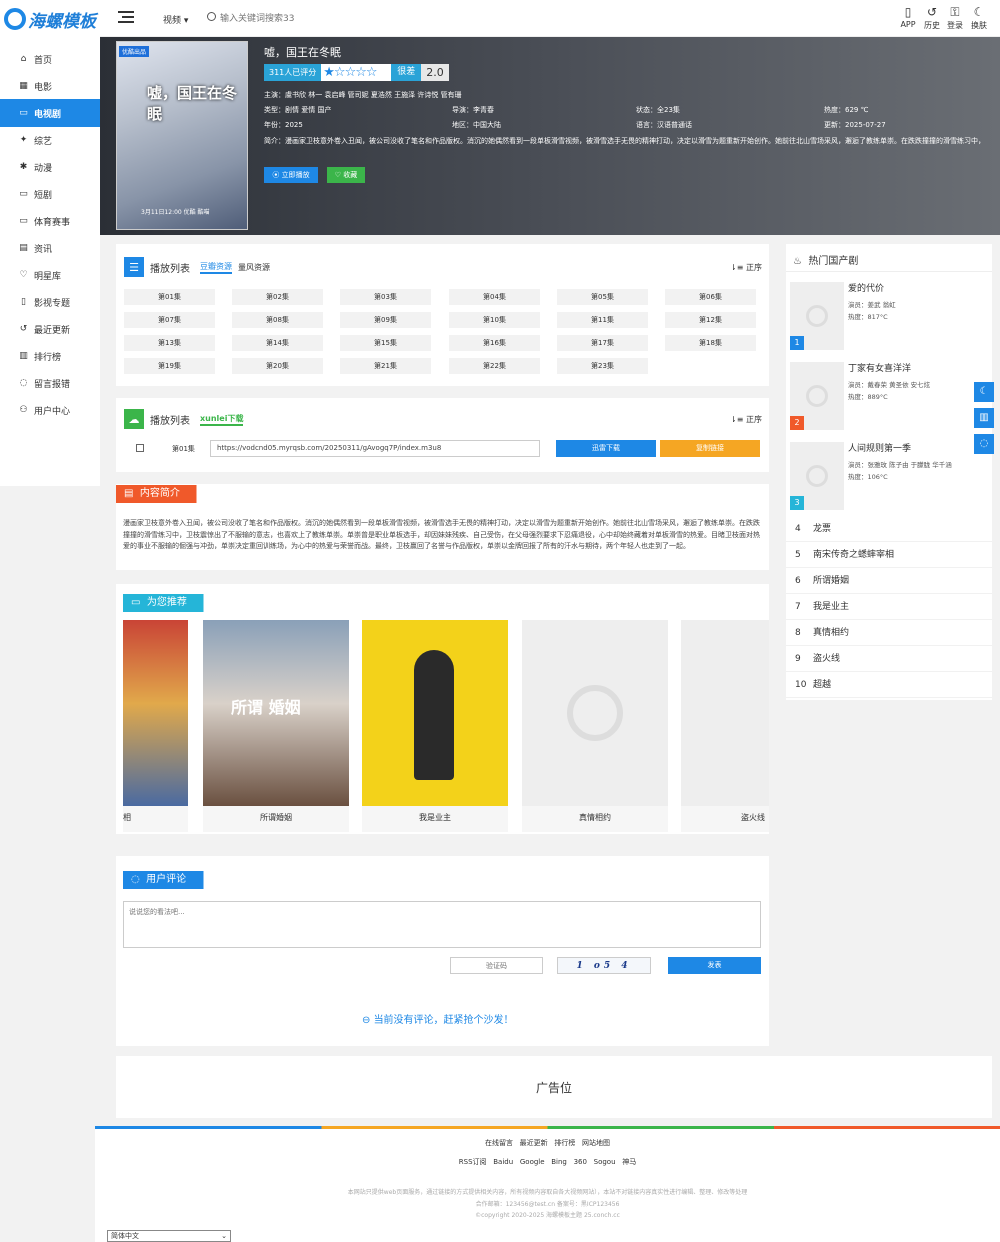 This screenshot has height=1242, width=1000. I want to click on app-button: ▯ APP, so click(908, 16).